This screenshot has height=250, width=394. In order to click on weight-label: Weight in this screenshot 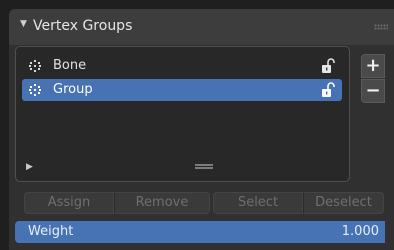, I will do `click(51, 231)`.